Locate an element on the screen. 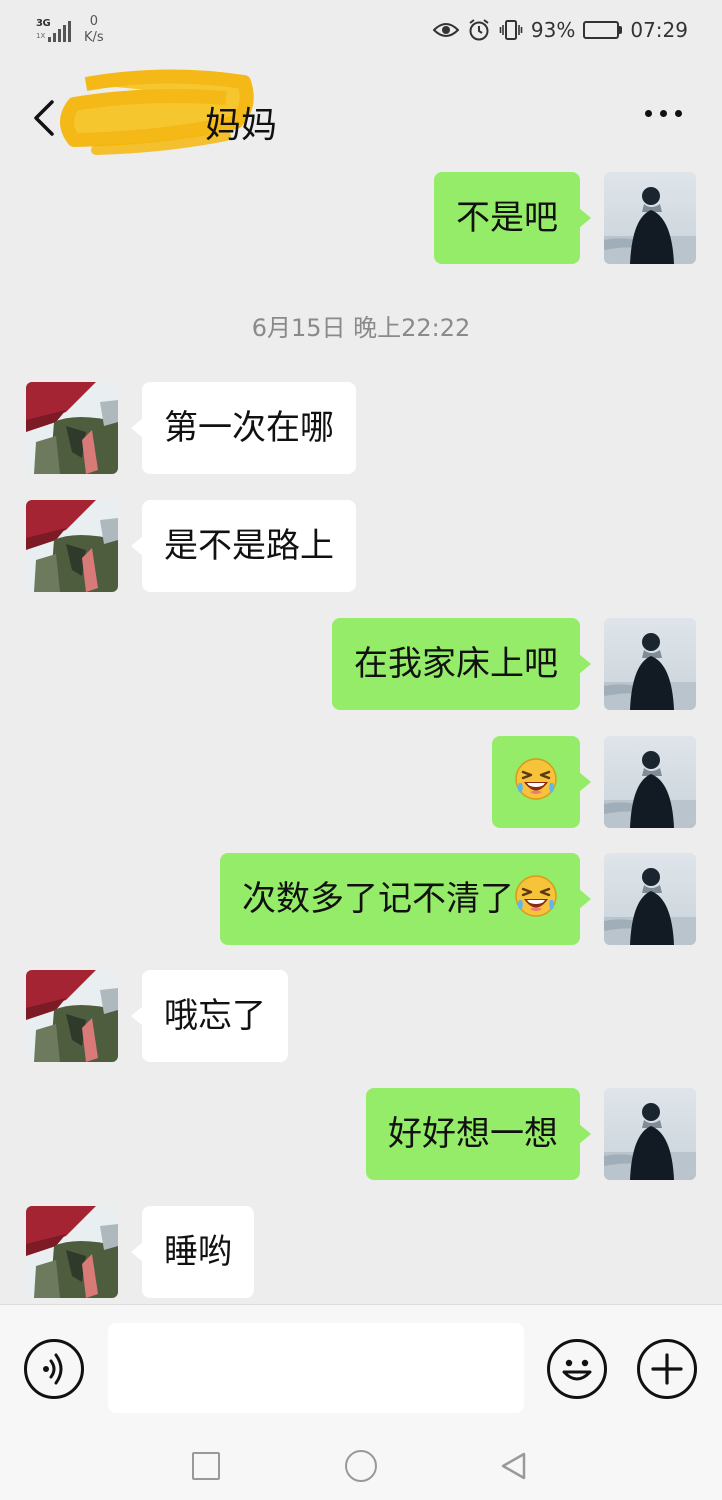 The height and width of the screenshot is (1500, 722). message-bubble: 次数多了记不清了 is located at coordinates (405, 899).